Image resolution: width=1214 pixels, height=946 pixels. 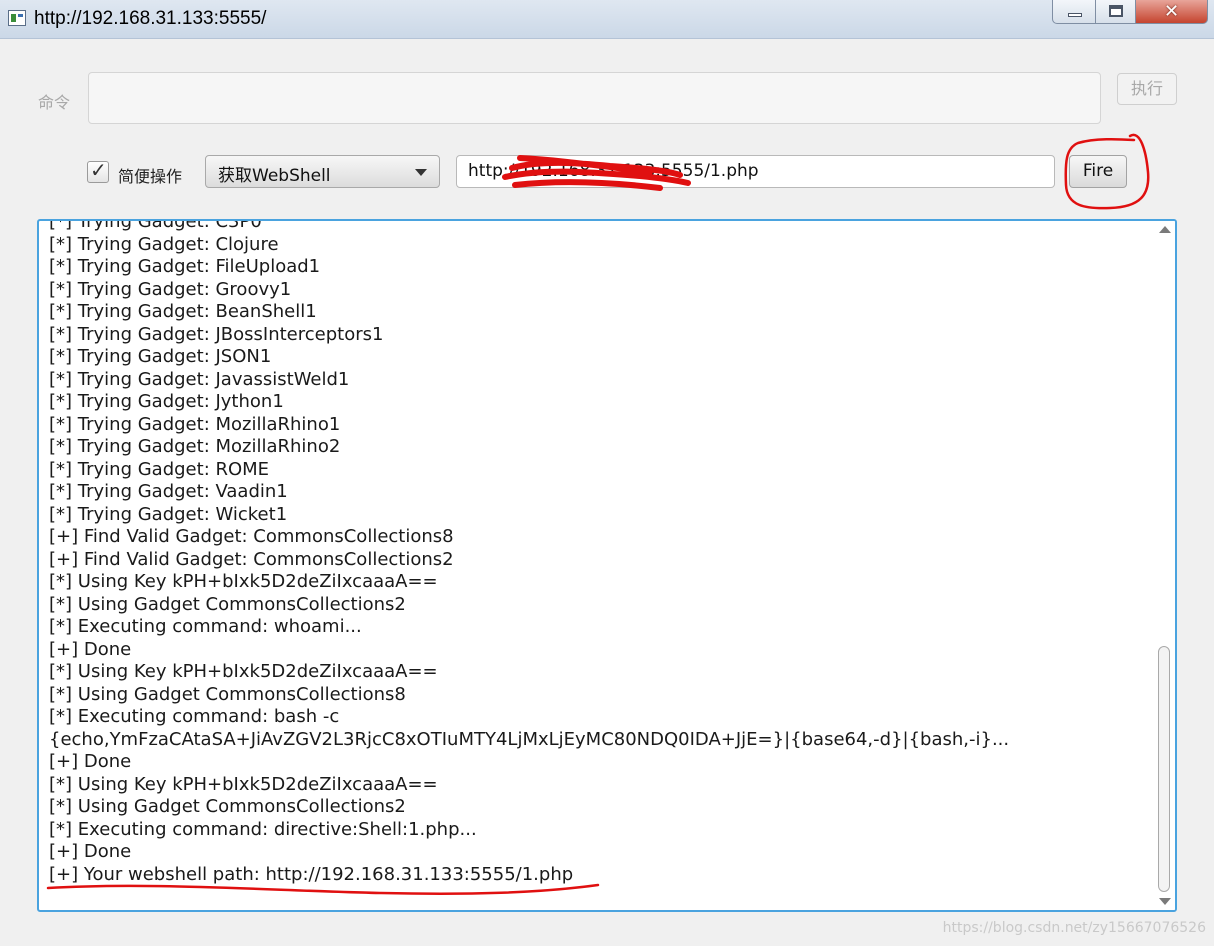 I want to click on log-line: [*] Trying Gadget: Groovy1, so click(x=170, y=289).